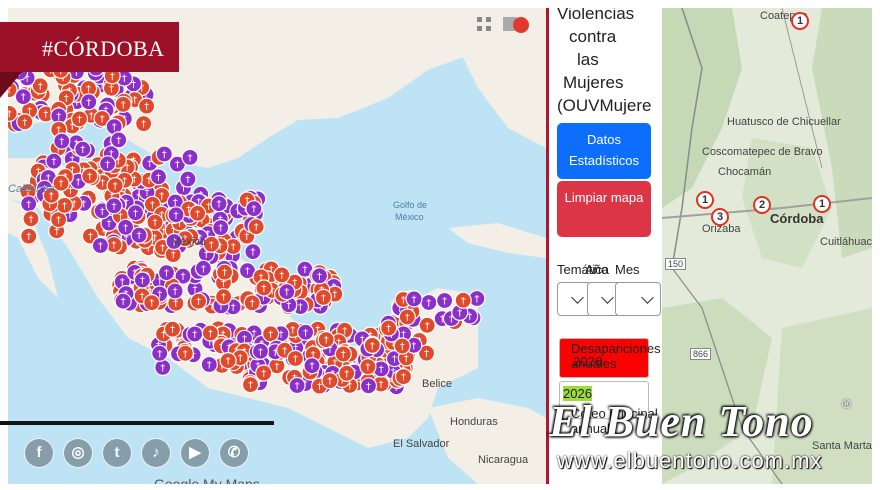  What do you see at coordinates (638, 299) in the screenshot?
I see `mes-select` at bounding box center [638, 299].